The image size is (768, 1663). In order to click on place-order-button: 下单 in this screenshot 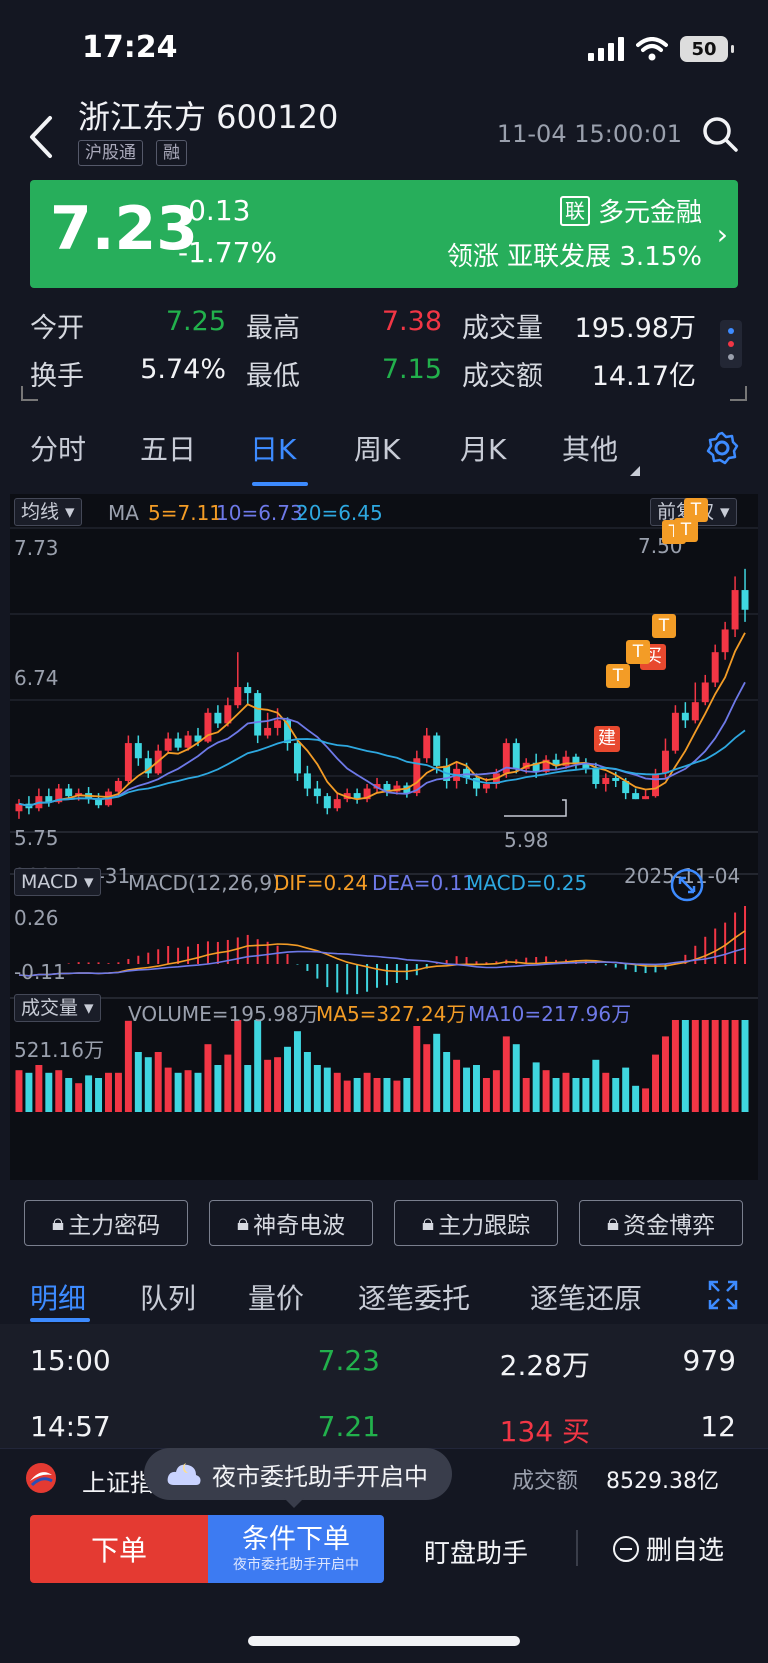, I will do `click(119, 1549)`.